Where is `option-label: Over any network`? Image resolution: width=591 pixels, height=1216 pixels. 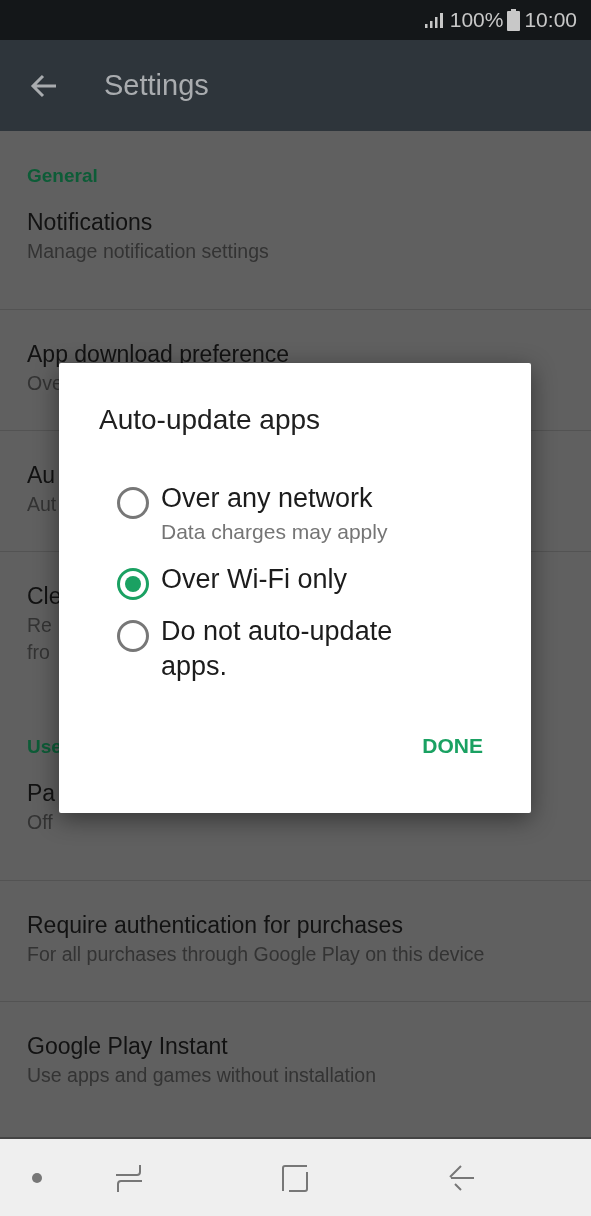 option-label: Over any network is located at coordinates (267, 498).